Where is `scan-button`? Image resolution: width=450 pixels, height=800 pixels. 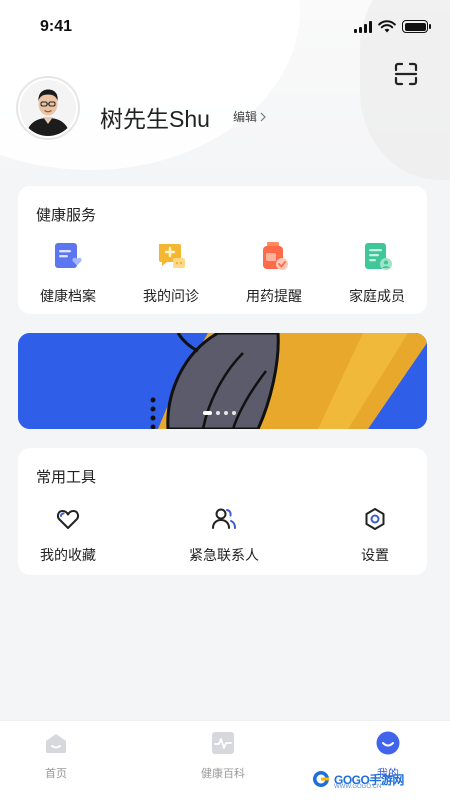 scan-button is located at coordinates (406, 74).